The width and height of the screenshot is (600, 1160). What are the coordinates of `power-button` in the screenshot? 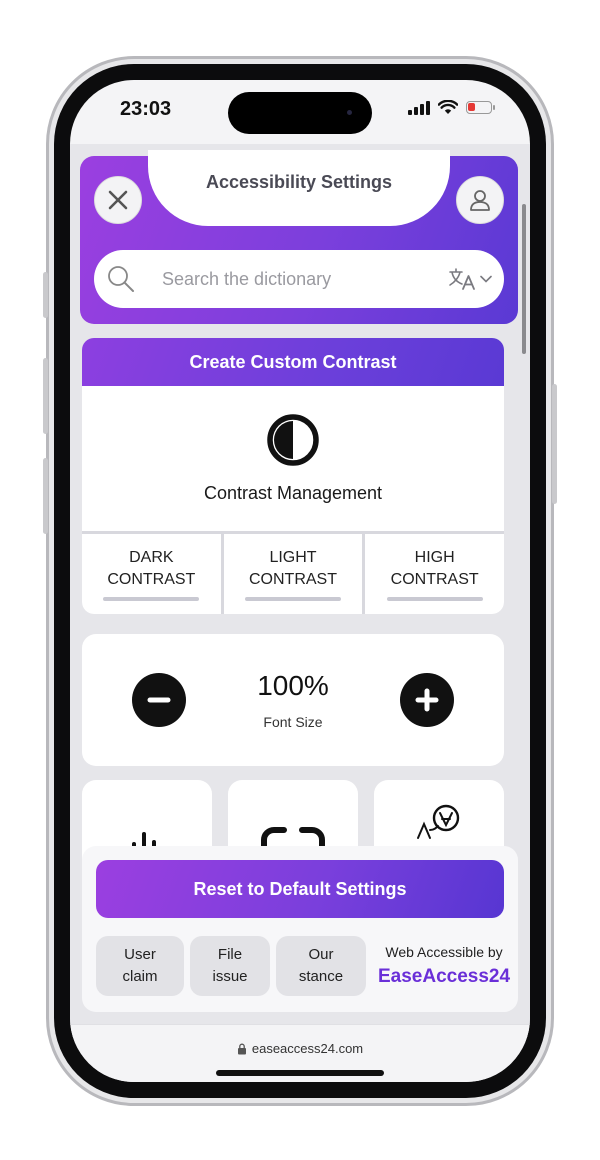 It's located at (554, 444).